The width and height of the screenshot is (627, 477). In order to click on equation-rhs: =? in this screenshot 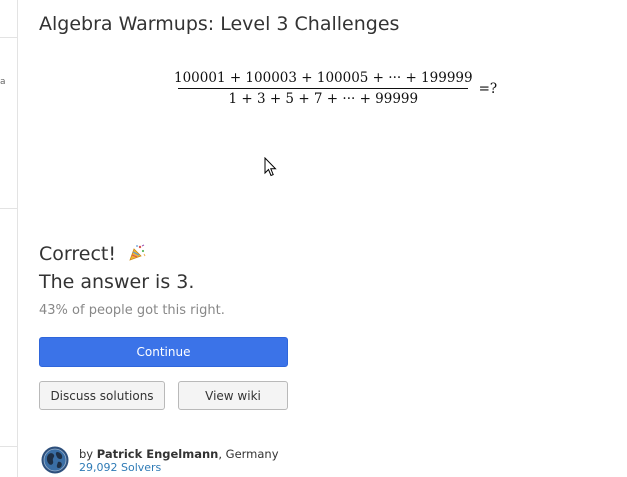, I will do `click(488, 88)`.